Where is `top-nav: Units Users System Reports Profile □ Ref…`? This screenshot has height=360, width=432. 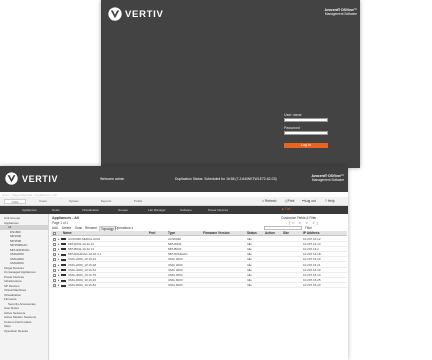
top-nav: Units Users System Reports Profile □ Ref… is located at coordinates (174, 201).